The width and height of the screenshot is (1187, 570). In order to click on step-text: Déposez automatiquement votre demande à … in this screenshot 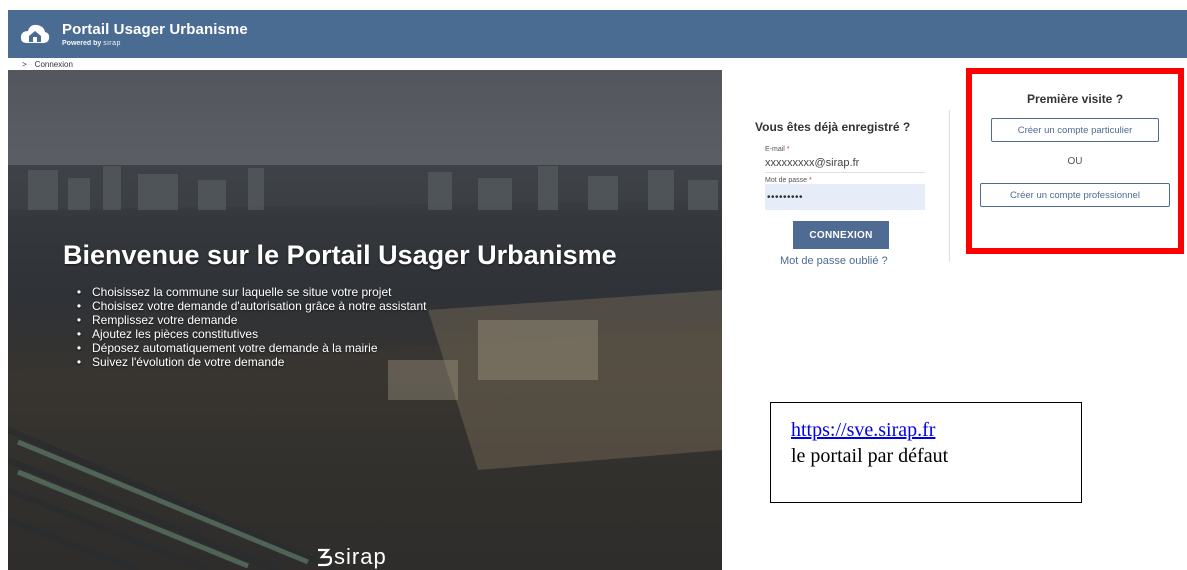, I will do `click(235, 348)`.